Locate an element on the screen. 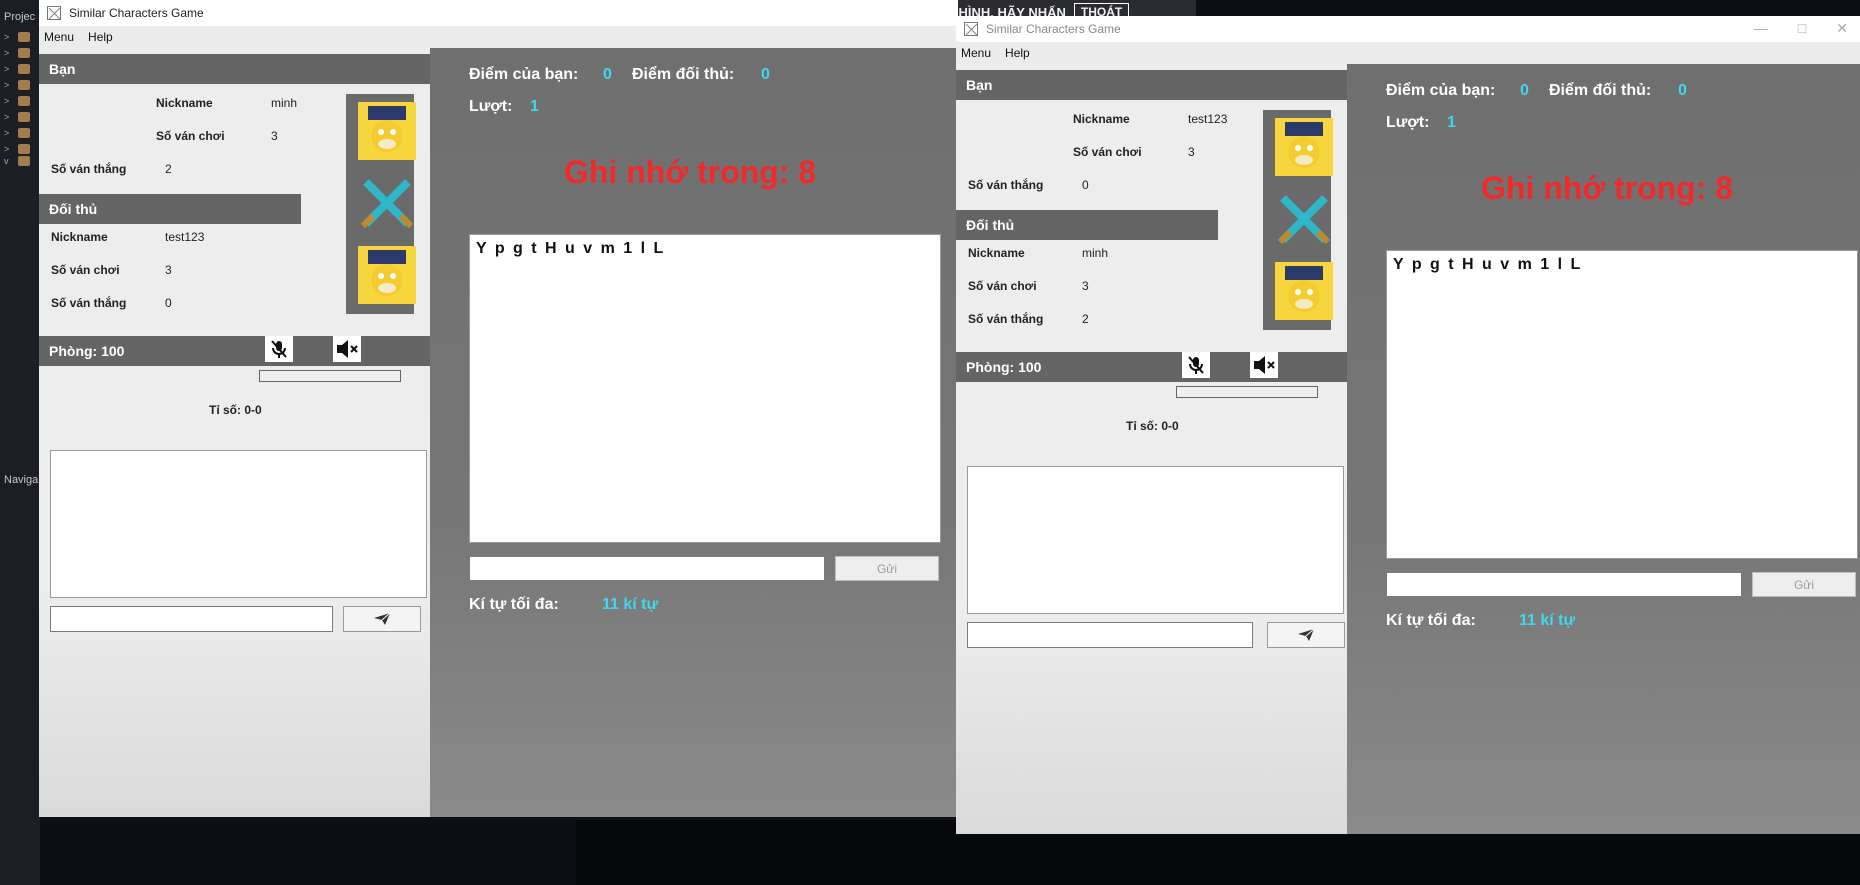 This screenshot has height=885, width=1860. close-icon: ✕ is located at coordinates (1842, 28).